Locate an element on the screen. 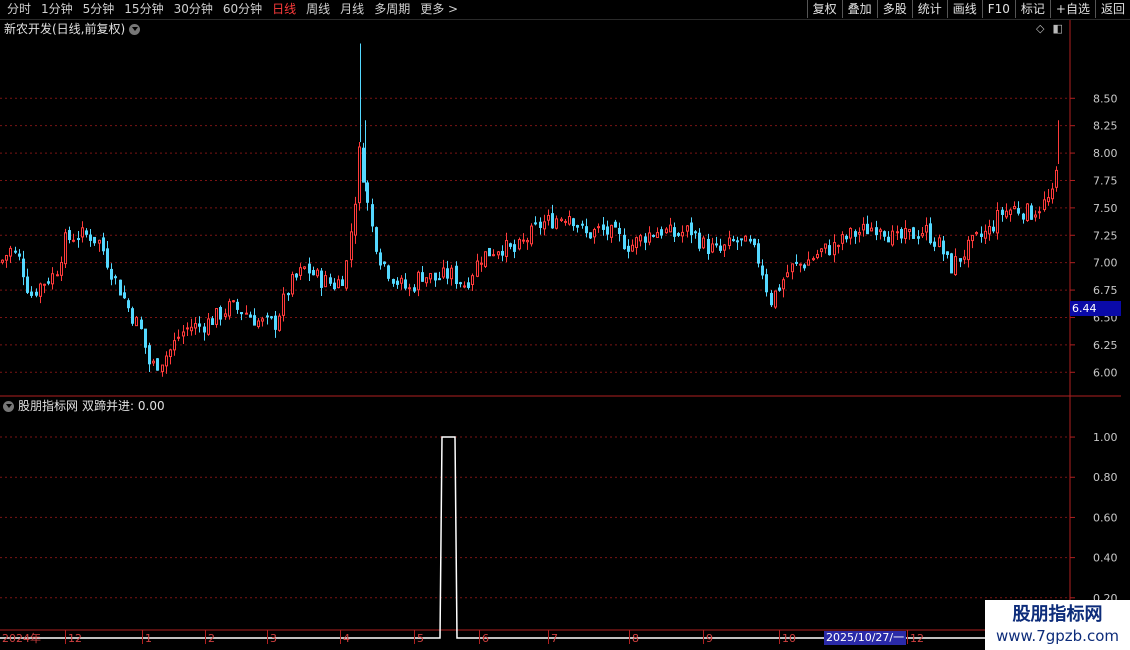  x-tick-label: 4 is located at coordinates (346, 638).